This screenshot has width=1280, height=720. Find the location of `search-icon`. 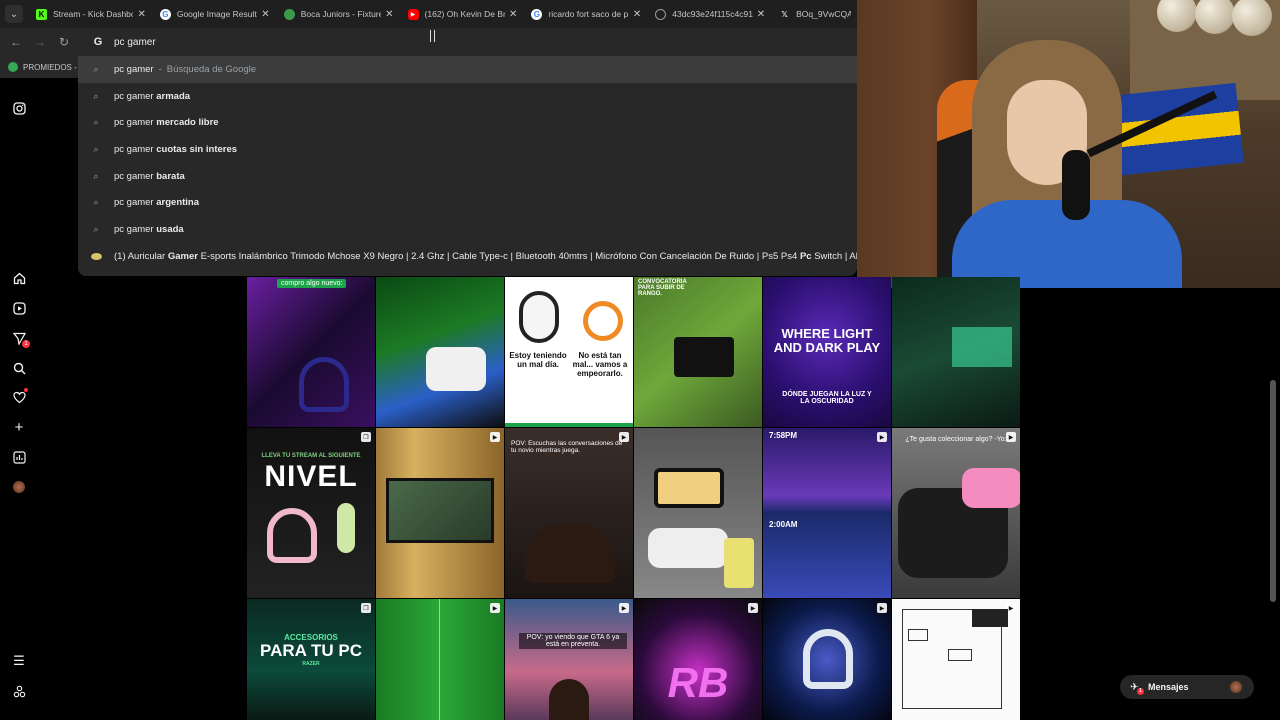

search-icon is located at coordinates (19, 368).